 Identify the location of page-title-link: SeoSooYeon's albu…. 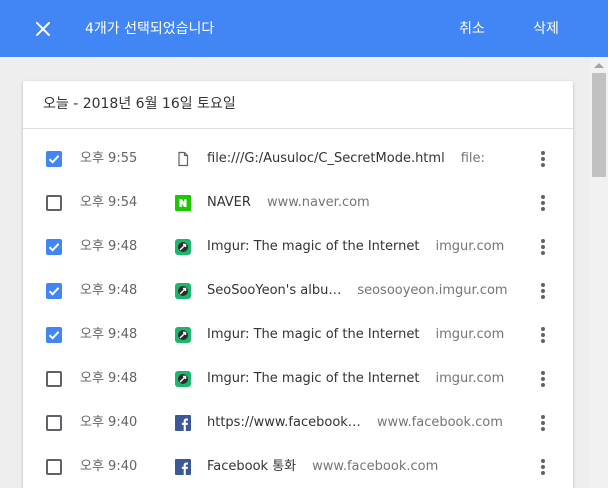
(274, 290).